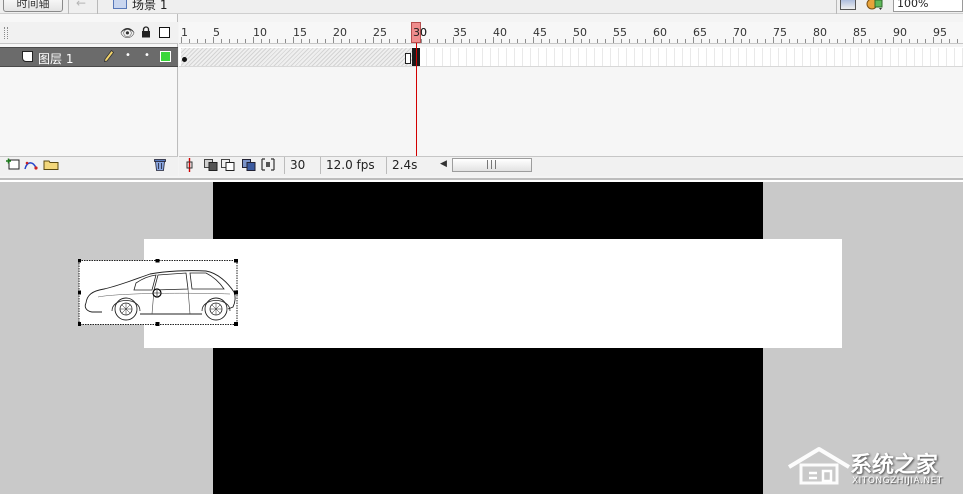 The height and width of the screenshot is (494, 963). Describe the element at coordinates (900, 32) in the screenshot. I see `ruler-number: 90` at that location.